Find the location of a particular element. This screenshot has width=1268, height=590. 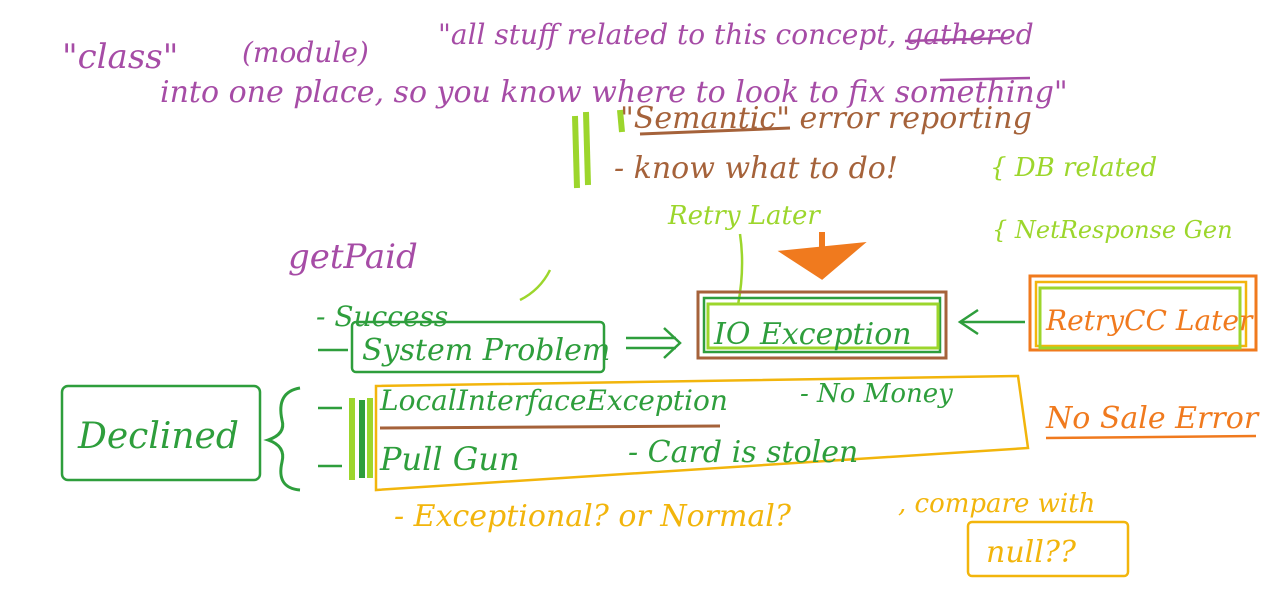

no-sale-underline is located at coordinates (1151, 437).